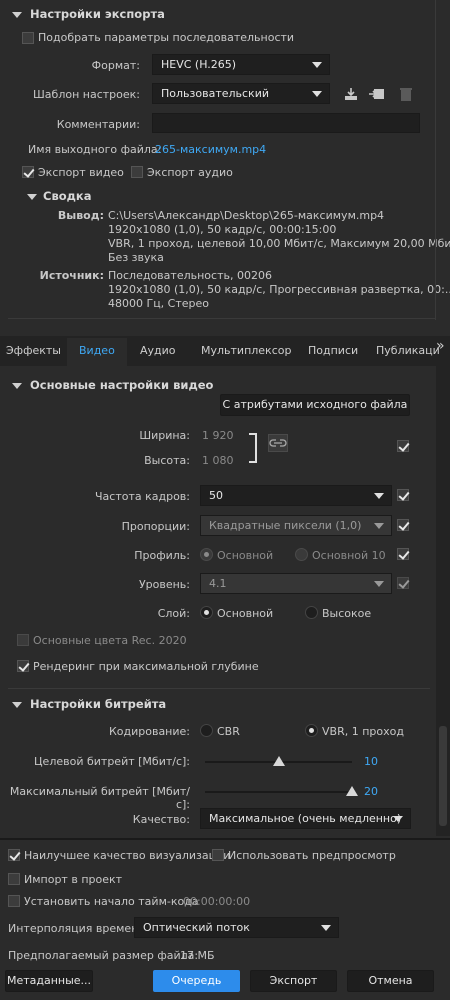  What do you see at coordinates (95, 149) in the screenshot?
I see `output-name-label: Имя выходного файла:` at bounding box center [95, 149].